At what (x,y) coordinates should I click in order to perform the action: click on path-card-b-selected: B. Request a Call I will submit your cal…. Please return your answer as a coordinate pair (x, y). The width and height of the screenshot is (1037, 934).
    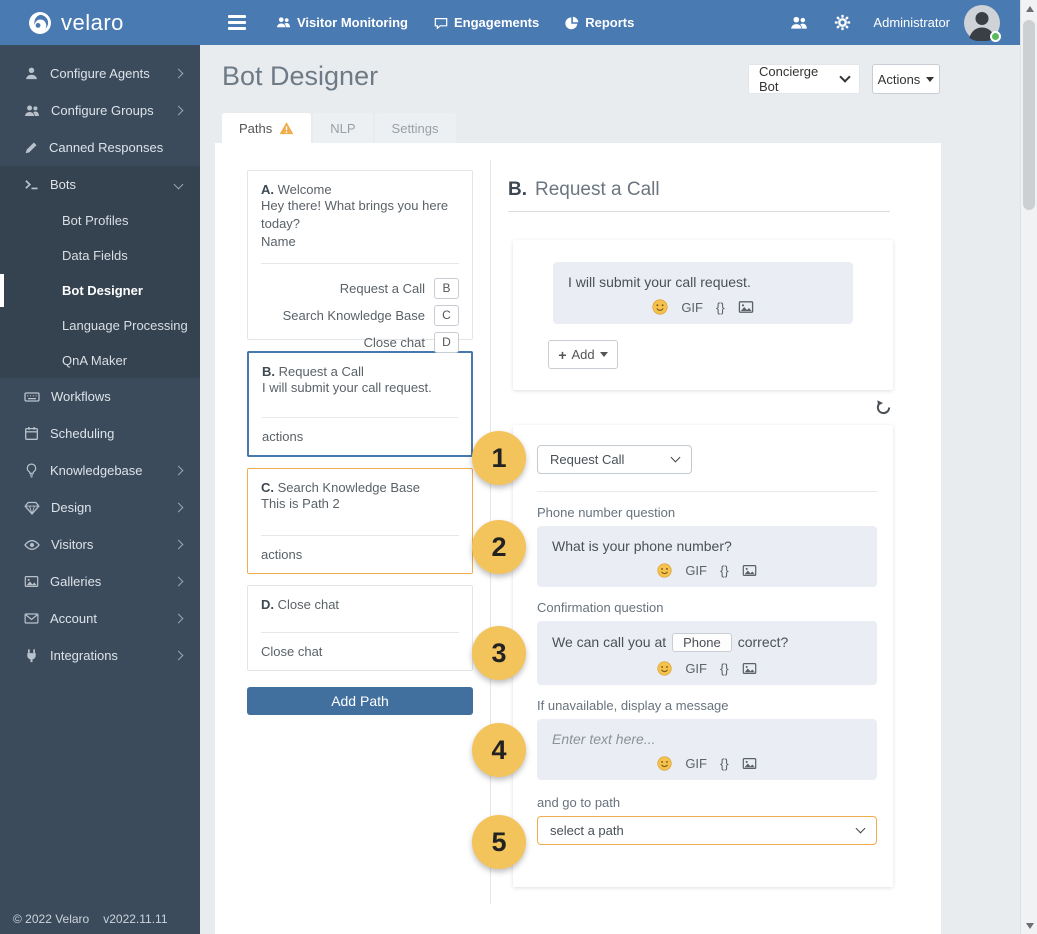
    Looking at the image, I should click on (360, 404).